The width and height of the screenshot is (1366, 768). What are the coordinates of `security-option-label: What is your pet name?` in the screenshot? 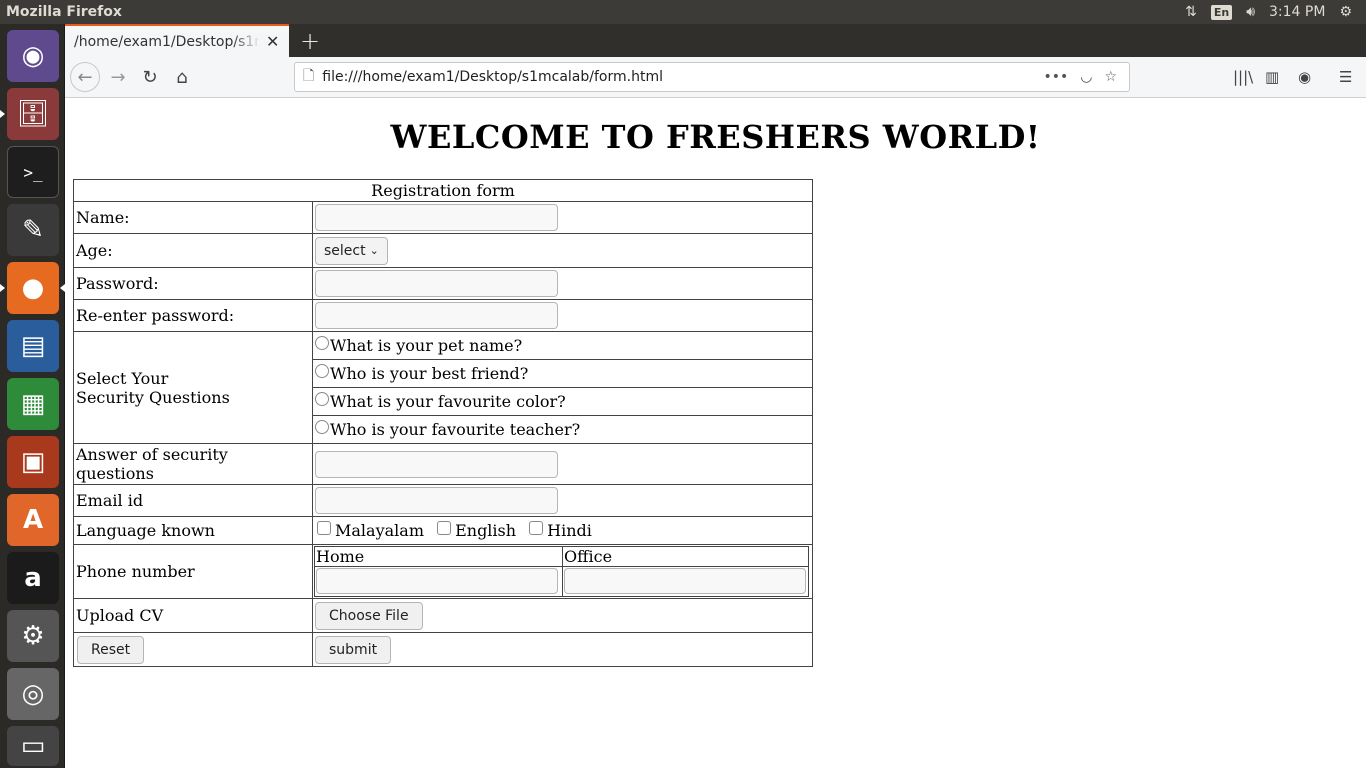 It's located at (426, 345).